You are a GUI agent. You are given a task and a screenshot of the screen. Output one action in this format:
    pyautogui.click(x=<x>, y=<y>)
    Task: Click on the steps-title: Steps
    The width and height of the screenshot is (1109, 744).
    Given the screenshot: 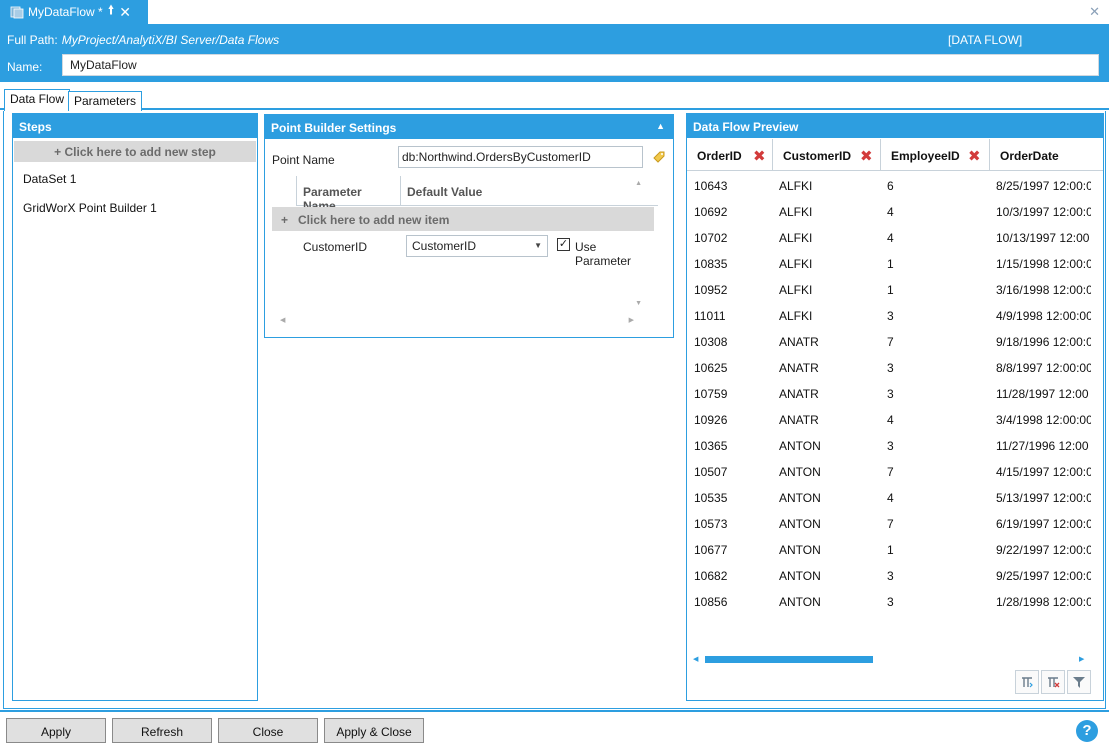 What is the action you would take?
    pyautogui.click(x=135, y=126)
    